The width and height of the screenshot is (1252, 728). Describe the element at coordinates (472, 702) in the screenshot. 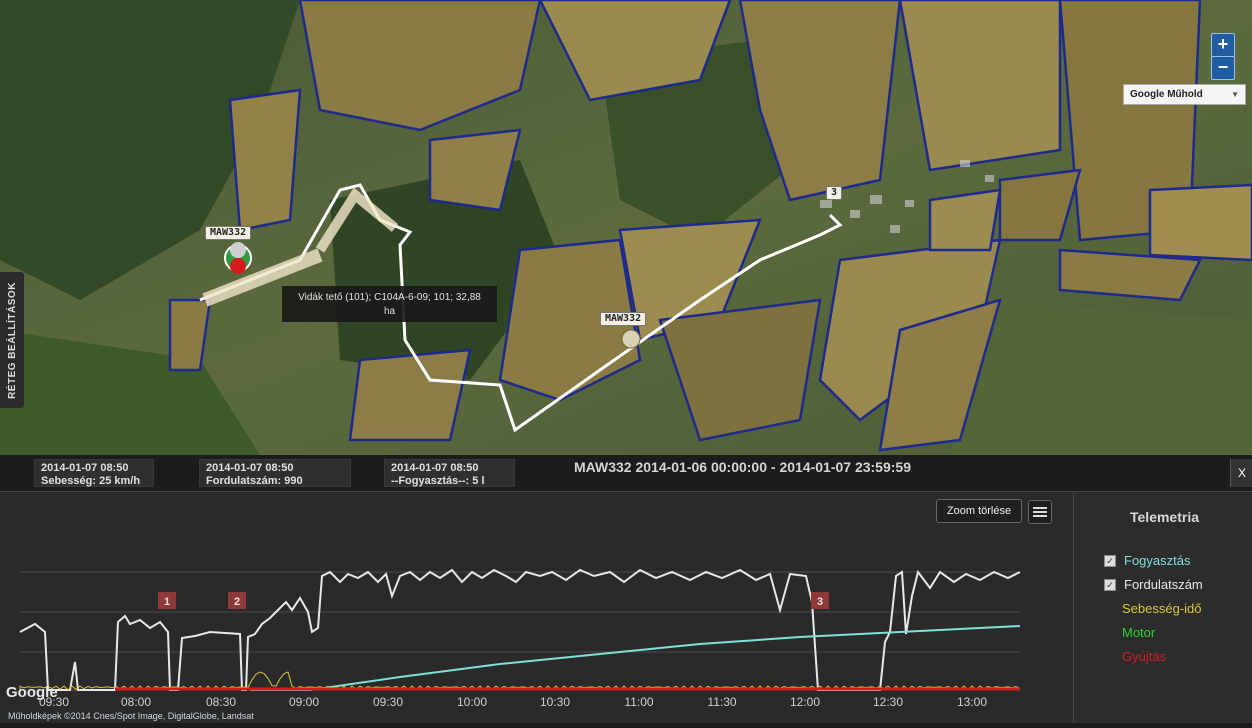

I see `x-tick-label: 10:00` at that location.